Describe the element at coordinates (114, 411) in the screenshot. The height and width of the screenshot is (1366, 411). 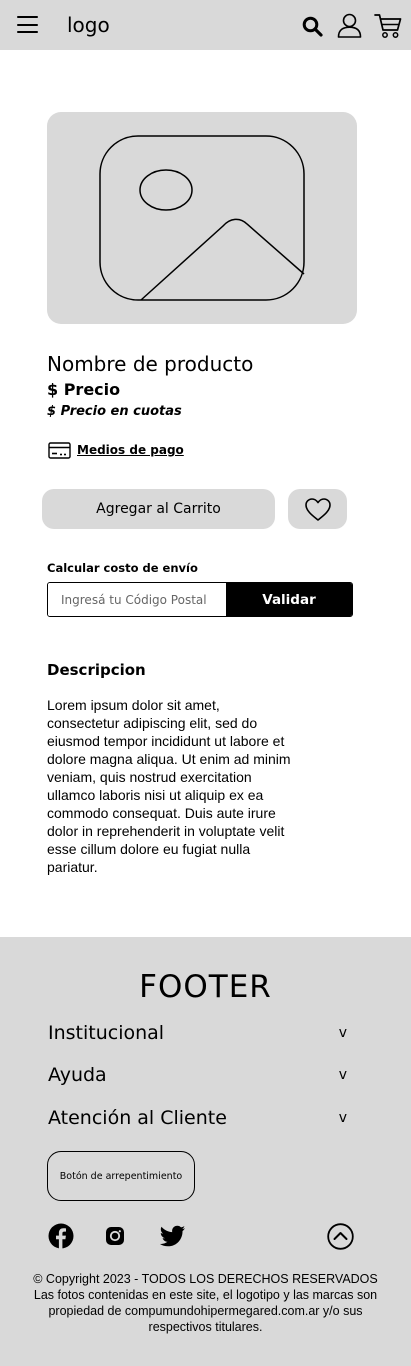
I see `product-installment-price: $ Precio en cuotas` at that location.